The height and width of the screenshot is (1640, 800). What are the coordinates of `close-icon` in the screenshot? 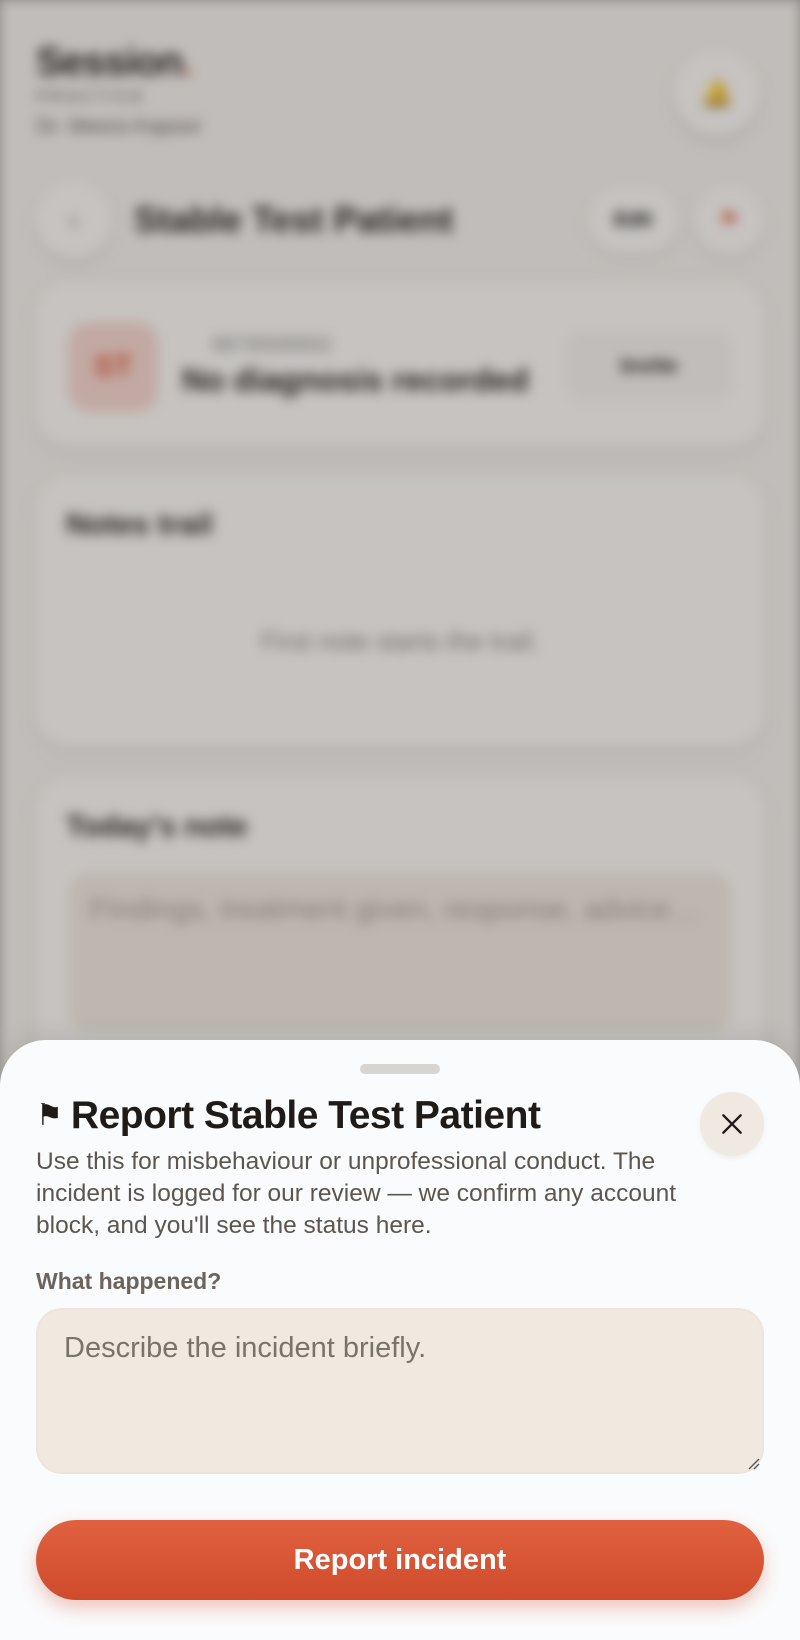 It's located at (732, 1124).